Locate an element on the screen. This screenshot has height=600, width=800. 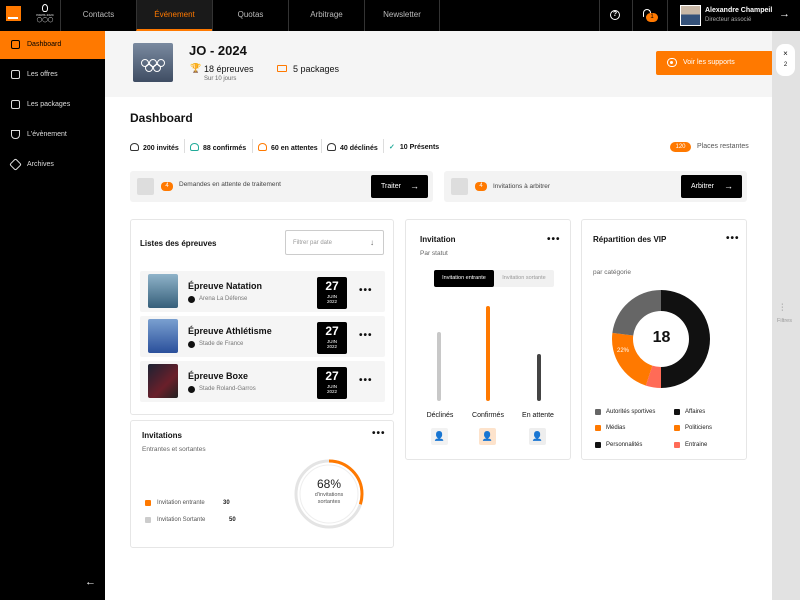
sidebar-item-evenement: L'évènement is located at coordinates (52, 135).